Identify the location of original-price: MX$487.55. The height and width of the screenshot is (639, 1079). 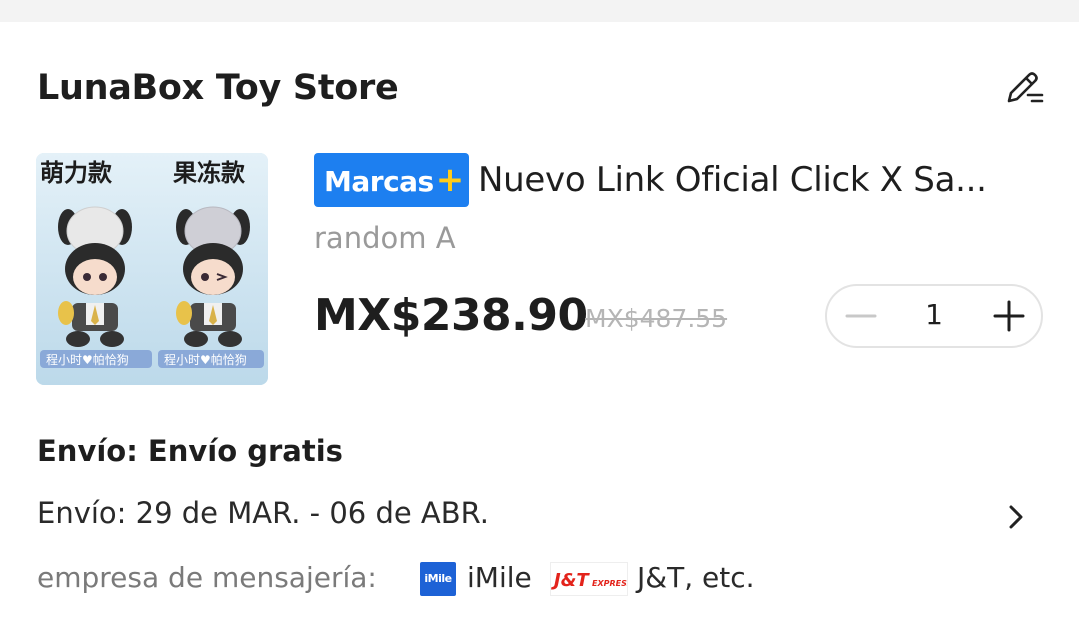
(656, 318).